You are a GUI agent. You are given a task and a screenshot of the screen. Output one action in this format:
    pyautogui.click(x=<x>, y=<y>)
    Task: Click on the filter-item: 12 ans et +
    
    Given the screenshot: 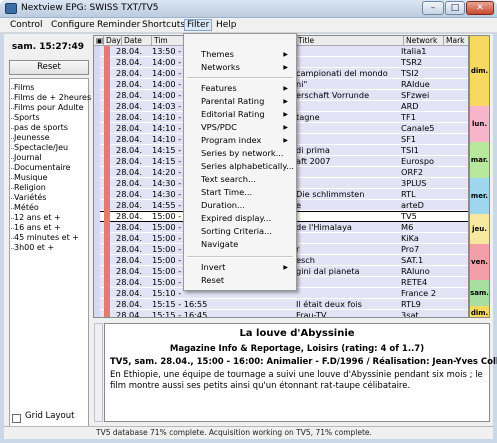 What is the action you would take?
    pyautogui.click(x=36, y=217)
    